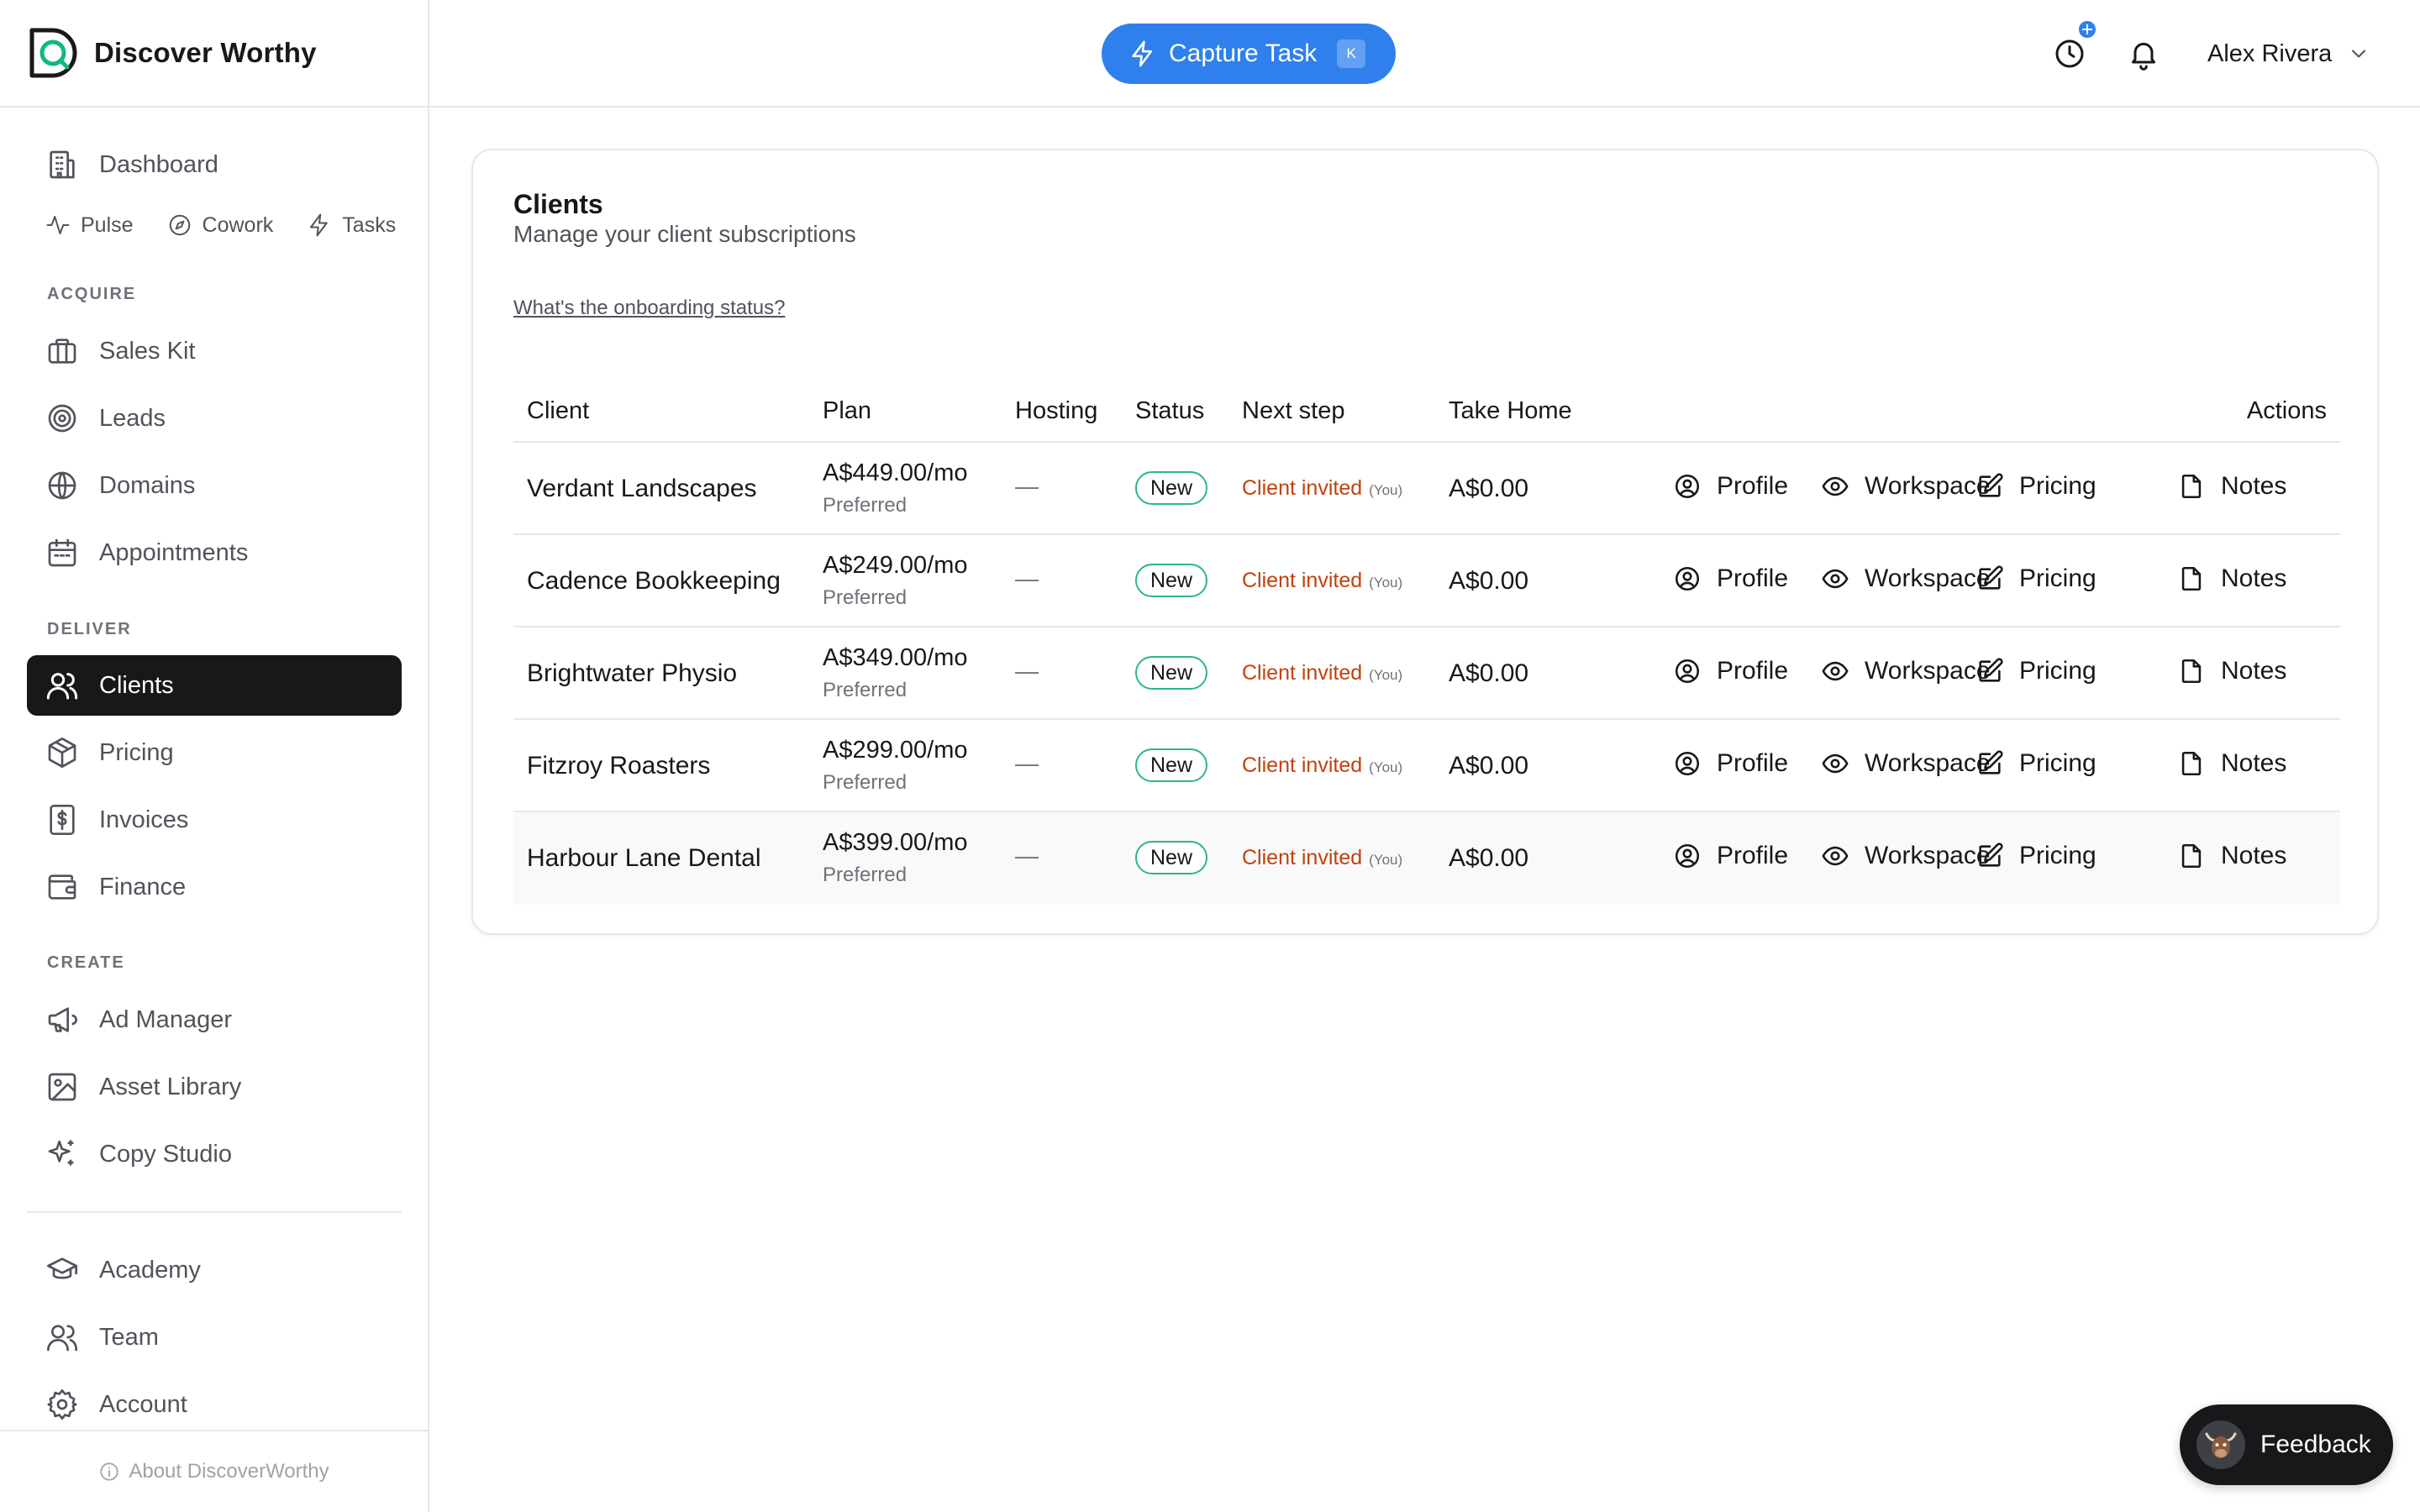  What do you see at coordinates (158, 164) in the screenshot?
I see `sidebar-item-label: Dashboard` at bounding box center [158, 164].